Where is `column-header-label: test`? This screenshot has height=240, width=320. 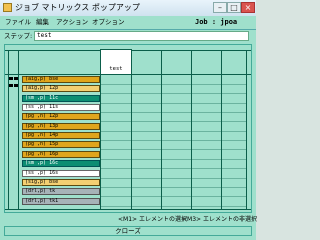 column-header-label: test is located at coordinates (116, 69).